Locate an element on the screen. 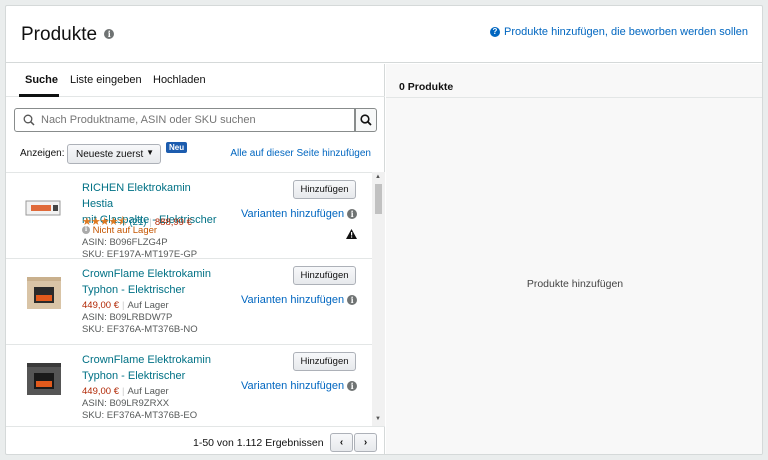 The height and width of the screenshot is (460, 768). chevron-down-icon: ▼ is located at coordinates (150, 152).